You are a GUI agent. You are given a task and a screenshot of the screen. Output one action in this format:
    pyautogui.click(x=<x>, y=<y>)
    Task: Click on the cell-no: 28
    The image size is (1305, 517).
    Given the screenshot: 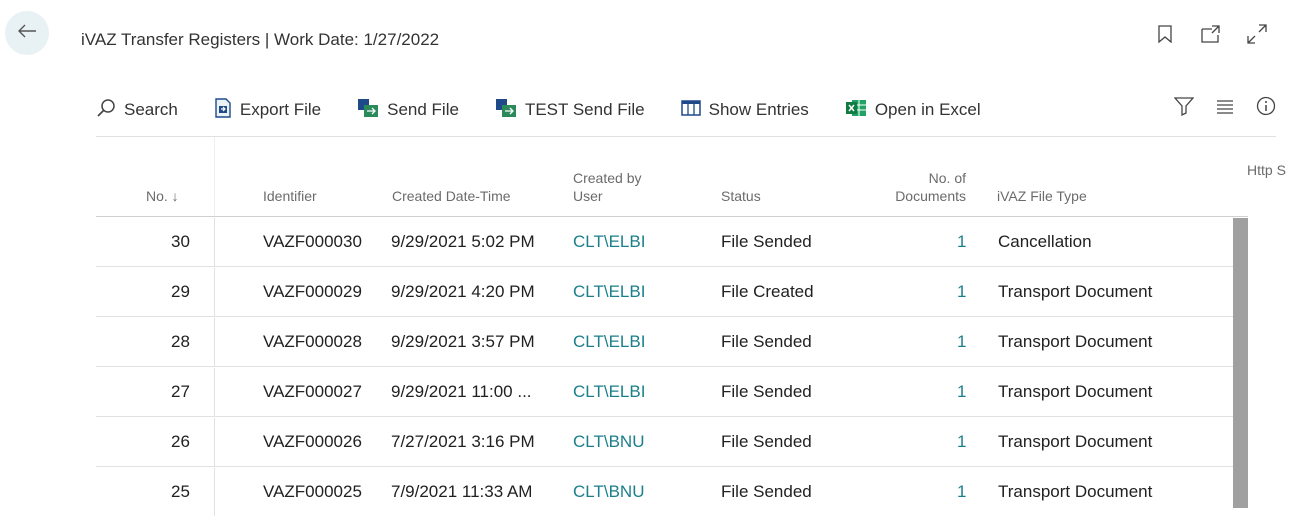 What is the action you would take?
    pyautogui.click(x=180, y=341)
    